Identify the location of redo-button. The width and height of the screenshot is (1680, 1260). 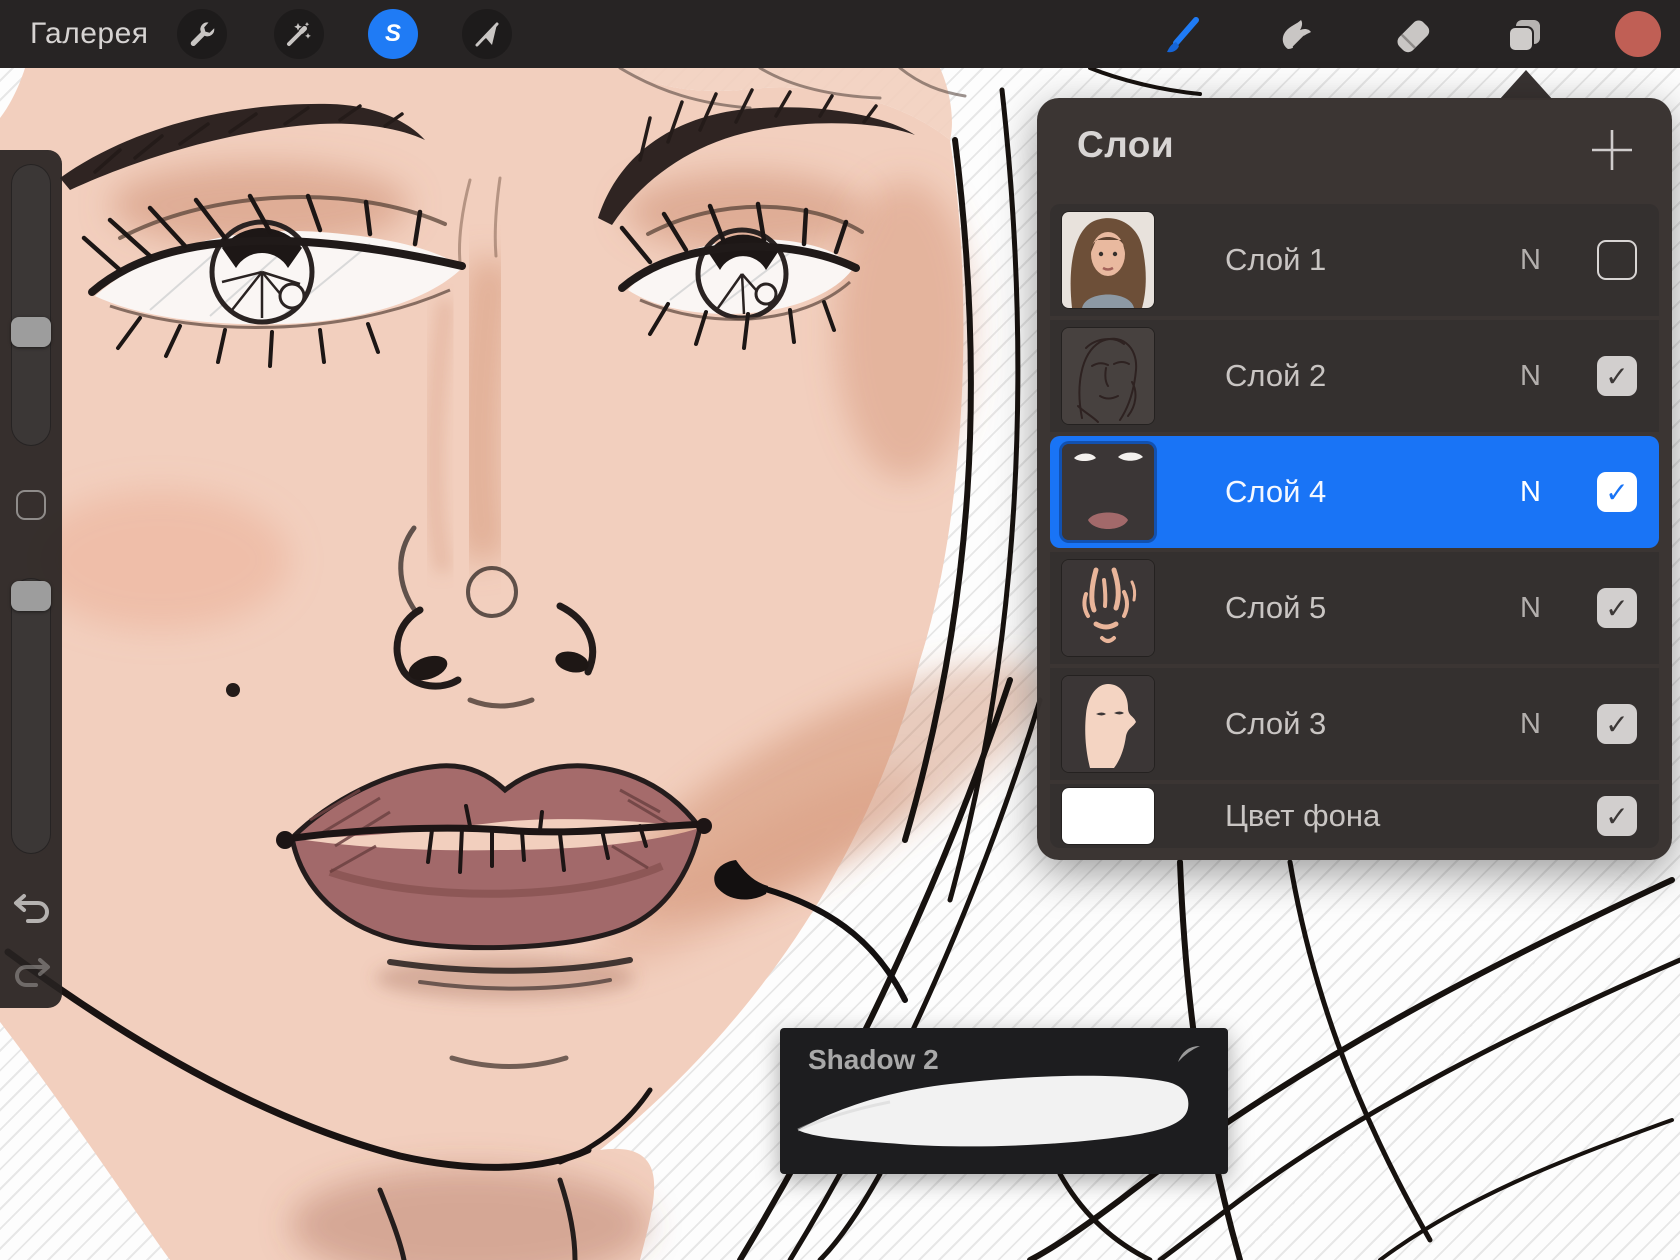
(32, 971).